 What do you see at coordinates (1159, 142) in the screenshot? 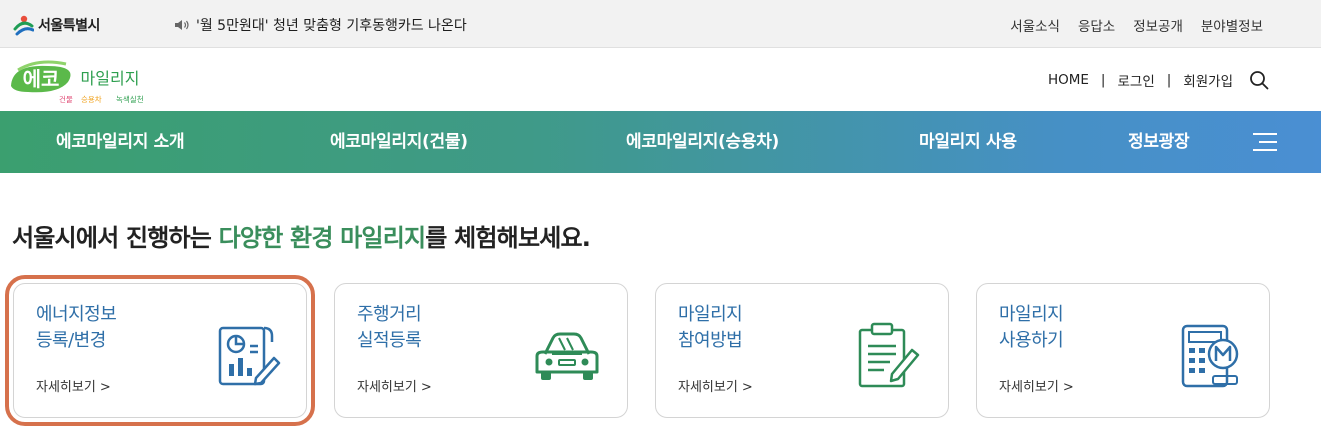
I see `nav-item-info-plaza: 정보광장` at bounding box center [1159, 142].